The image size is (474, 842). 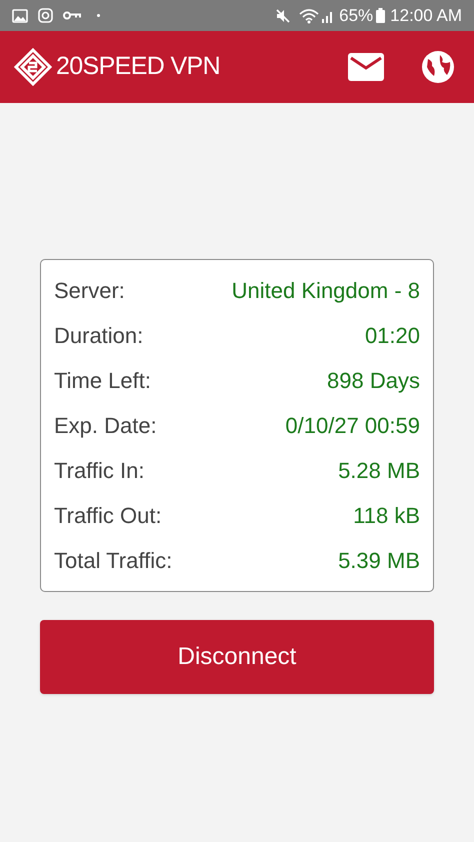 What do you see at coordinates (45, 15) in the screenshot?
I see `camera-icon` at bounding box center [45, 15].